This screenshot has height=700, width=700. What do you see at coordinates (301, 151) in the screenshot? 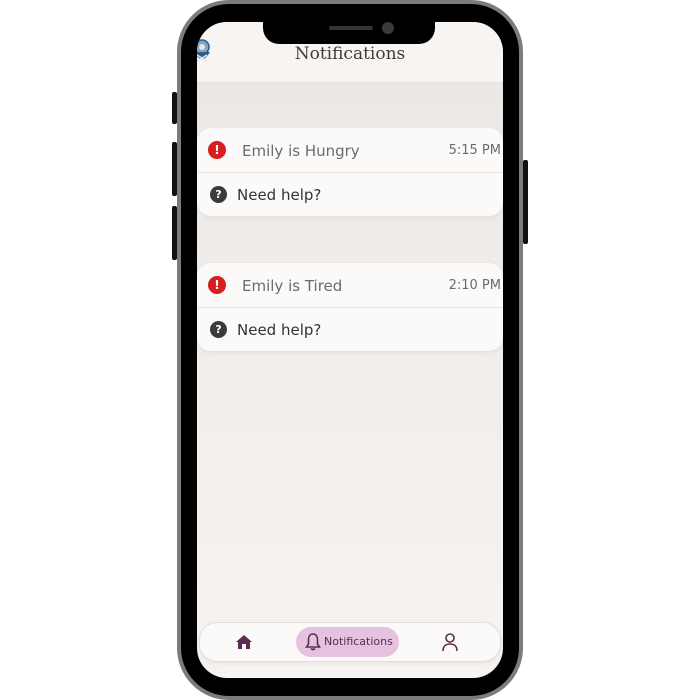
I see `notification-text: Emily is Hungry` at bounding box center [301, 151].